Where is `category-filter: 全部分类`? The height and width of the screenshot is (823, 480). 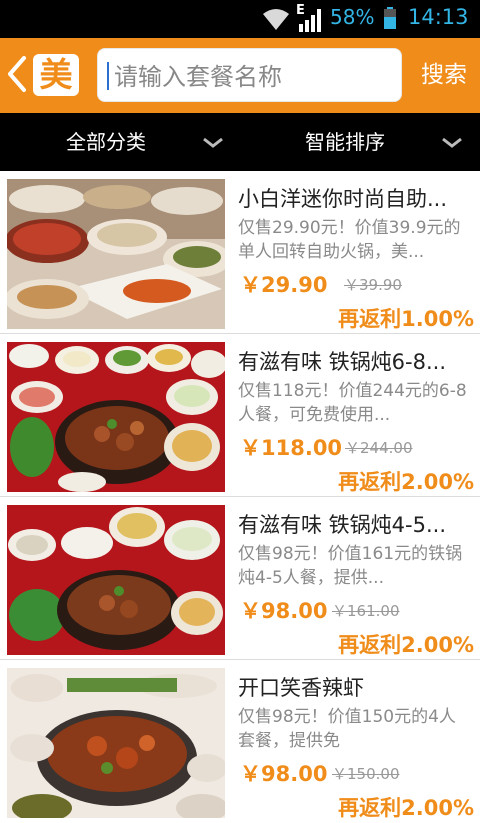 category-filter: 全部分类 is located at coordinates (120, 142).